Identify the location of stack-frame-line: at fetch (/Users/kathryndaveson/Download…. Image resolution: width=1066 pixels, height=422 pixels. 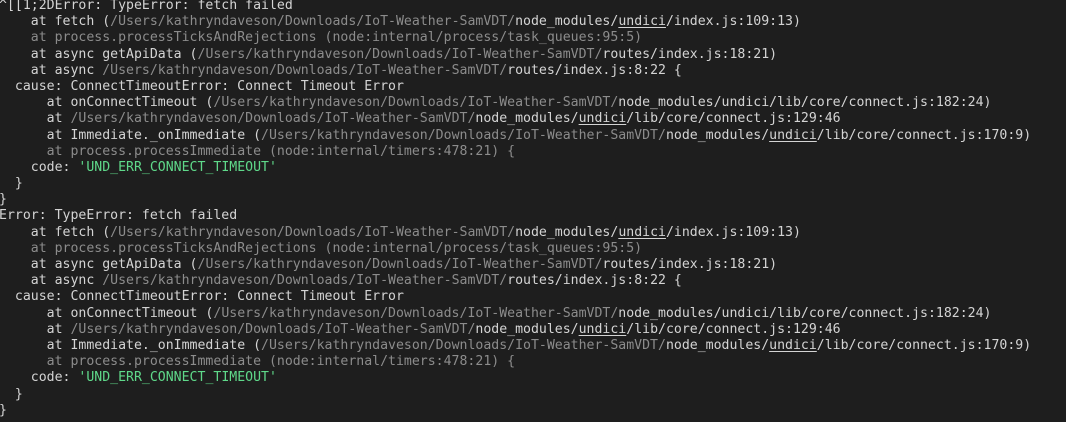
(533, 22).